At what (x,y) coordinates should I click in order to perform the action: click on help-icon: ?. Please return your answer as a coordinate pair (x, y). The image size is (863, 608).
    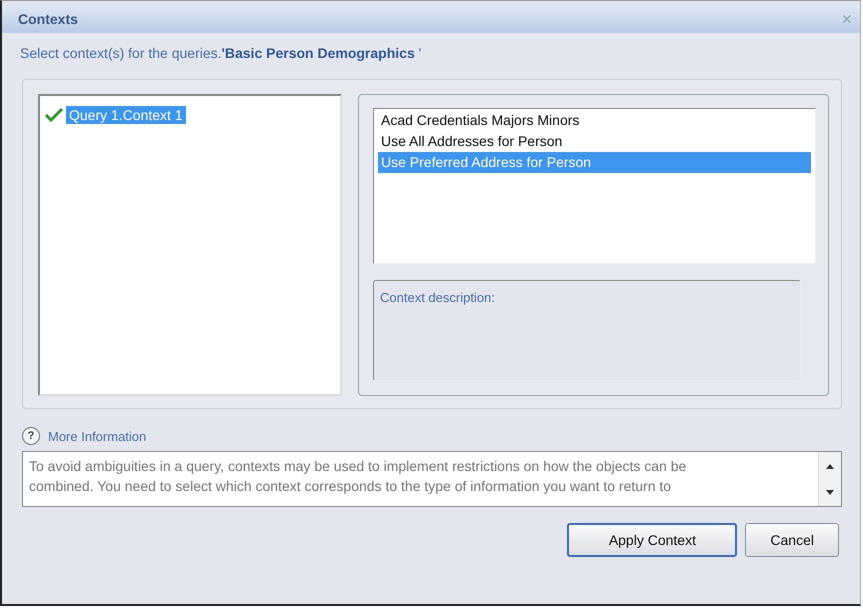
    Looking at the image, I should click on (31, 436).